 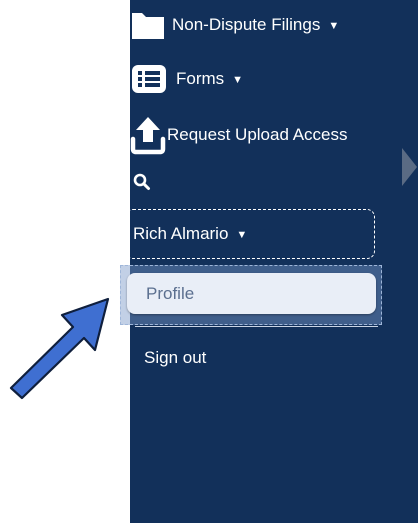 I want to click on menu-divider, so click(x=256, y=326).